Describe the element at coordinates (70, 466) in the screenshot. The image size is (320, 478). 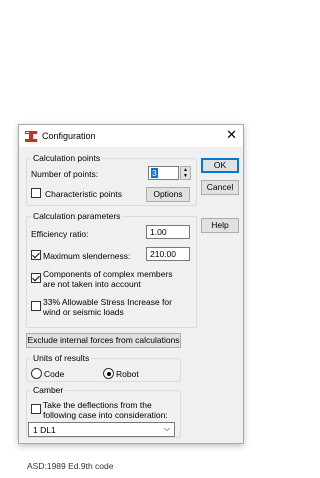
I see `footer-code-text: ASD:1989 Ed.9th code` at that location.